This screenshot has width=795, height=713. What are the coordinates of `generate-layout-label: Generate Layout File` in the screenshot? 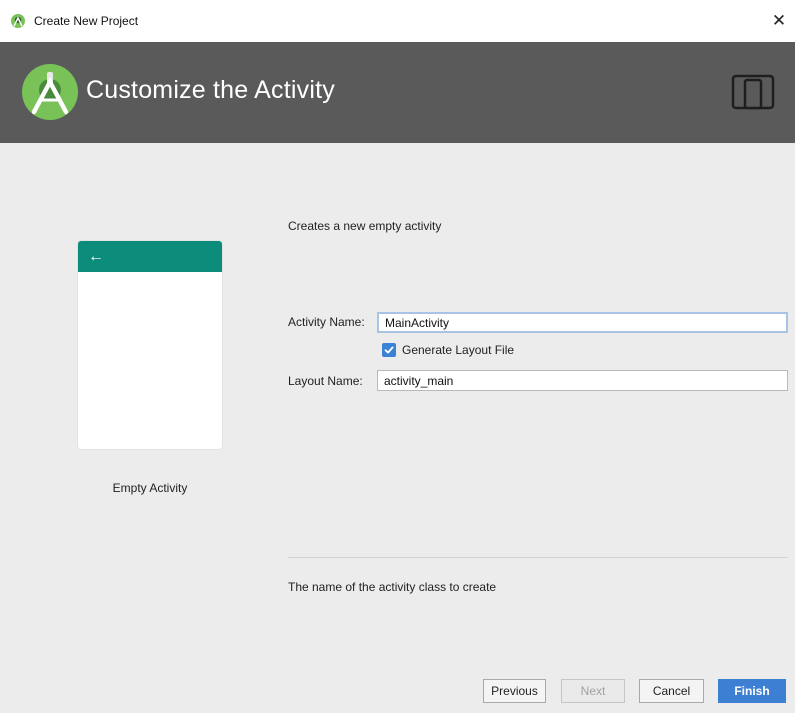 It's located at (458, 350).